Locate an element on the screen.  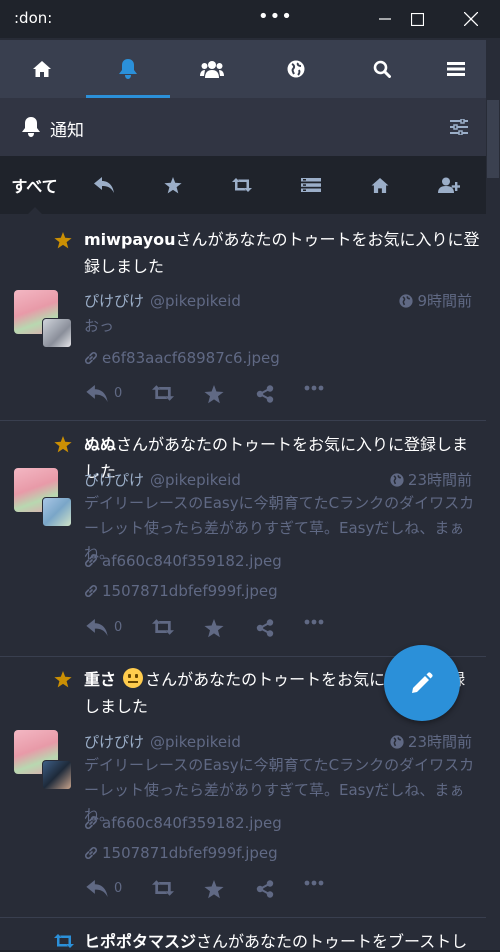
tasks-icon is located at coordinates (310, 185).